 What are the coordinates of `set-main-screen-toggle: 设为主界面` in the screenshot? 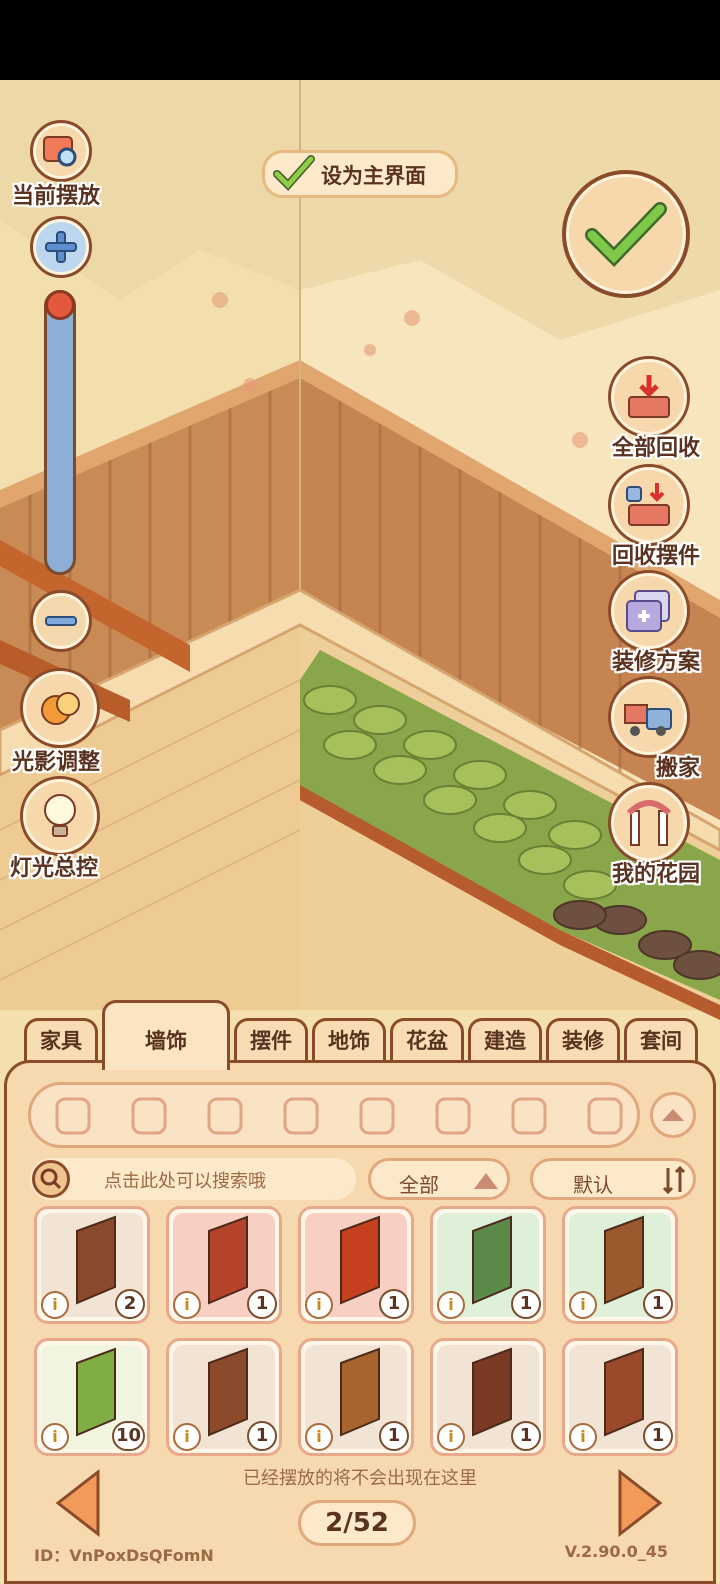 It's located at (360, 174).